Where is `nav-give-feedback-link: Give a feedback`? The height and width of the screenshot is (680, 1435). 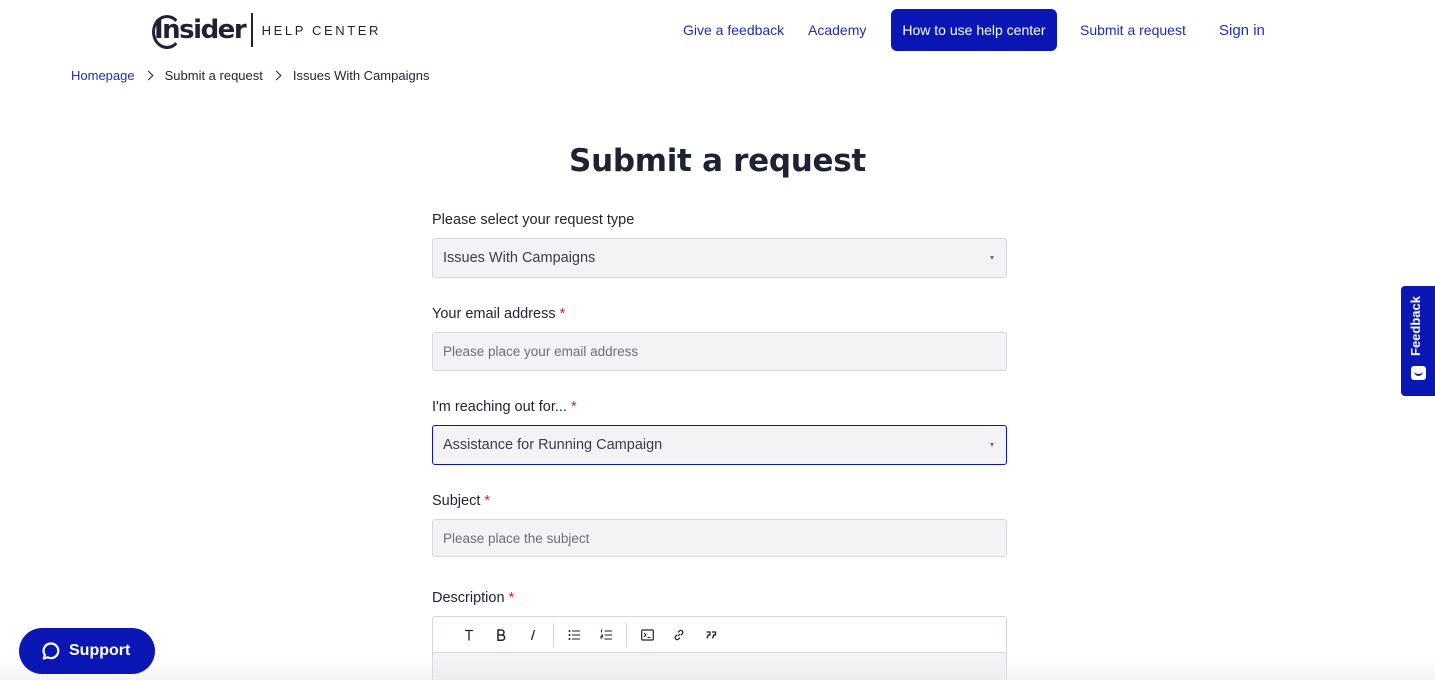
nav-give-feedback-link: Give a feedback is located at coordinates (733, 30).